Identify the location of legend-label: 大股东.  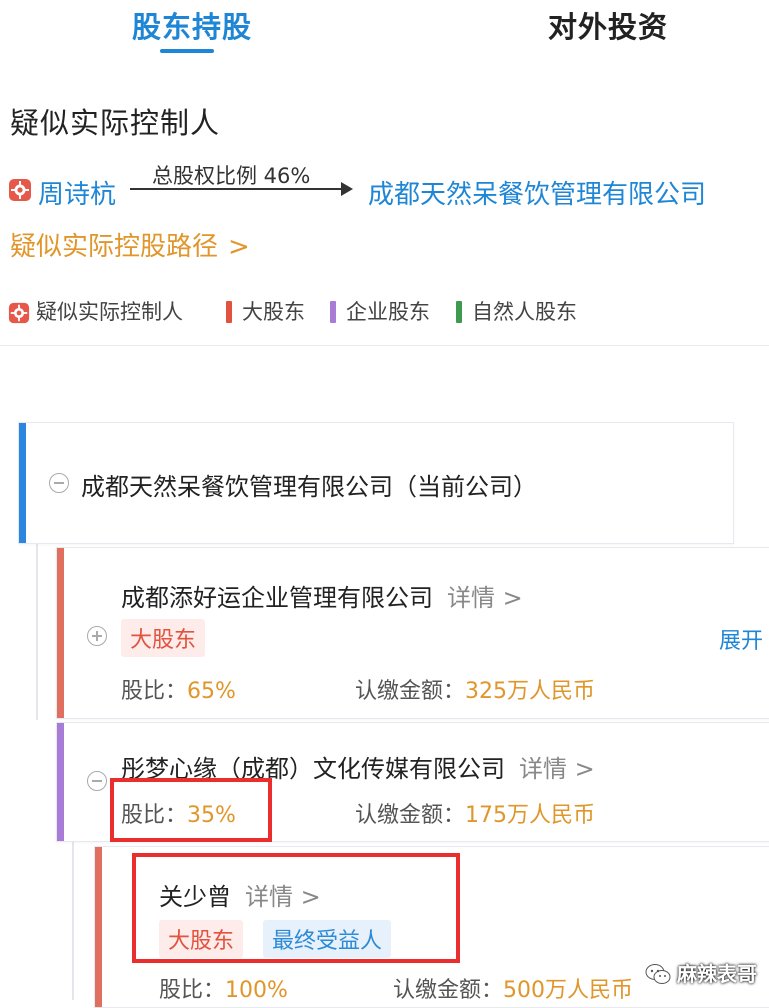
(273, 312).